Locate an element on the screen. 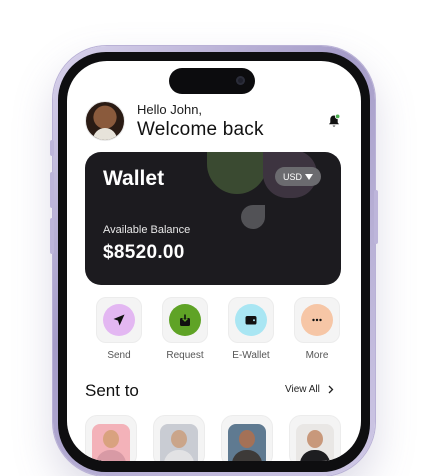 Image resolution: width=424 pixels, height=476 pixels. currency-label: USD is located at coordinates (292, 176).